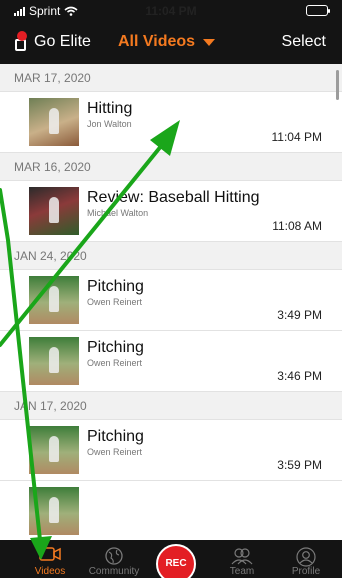  I want to click on chevron-down-icon, so click(209, 42).